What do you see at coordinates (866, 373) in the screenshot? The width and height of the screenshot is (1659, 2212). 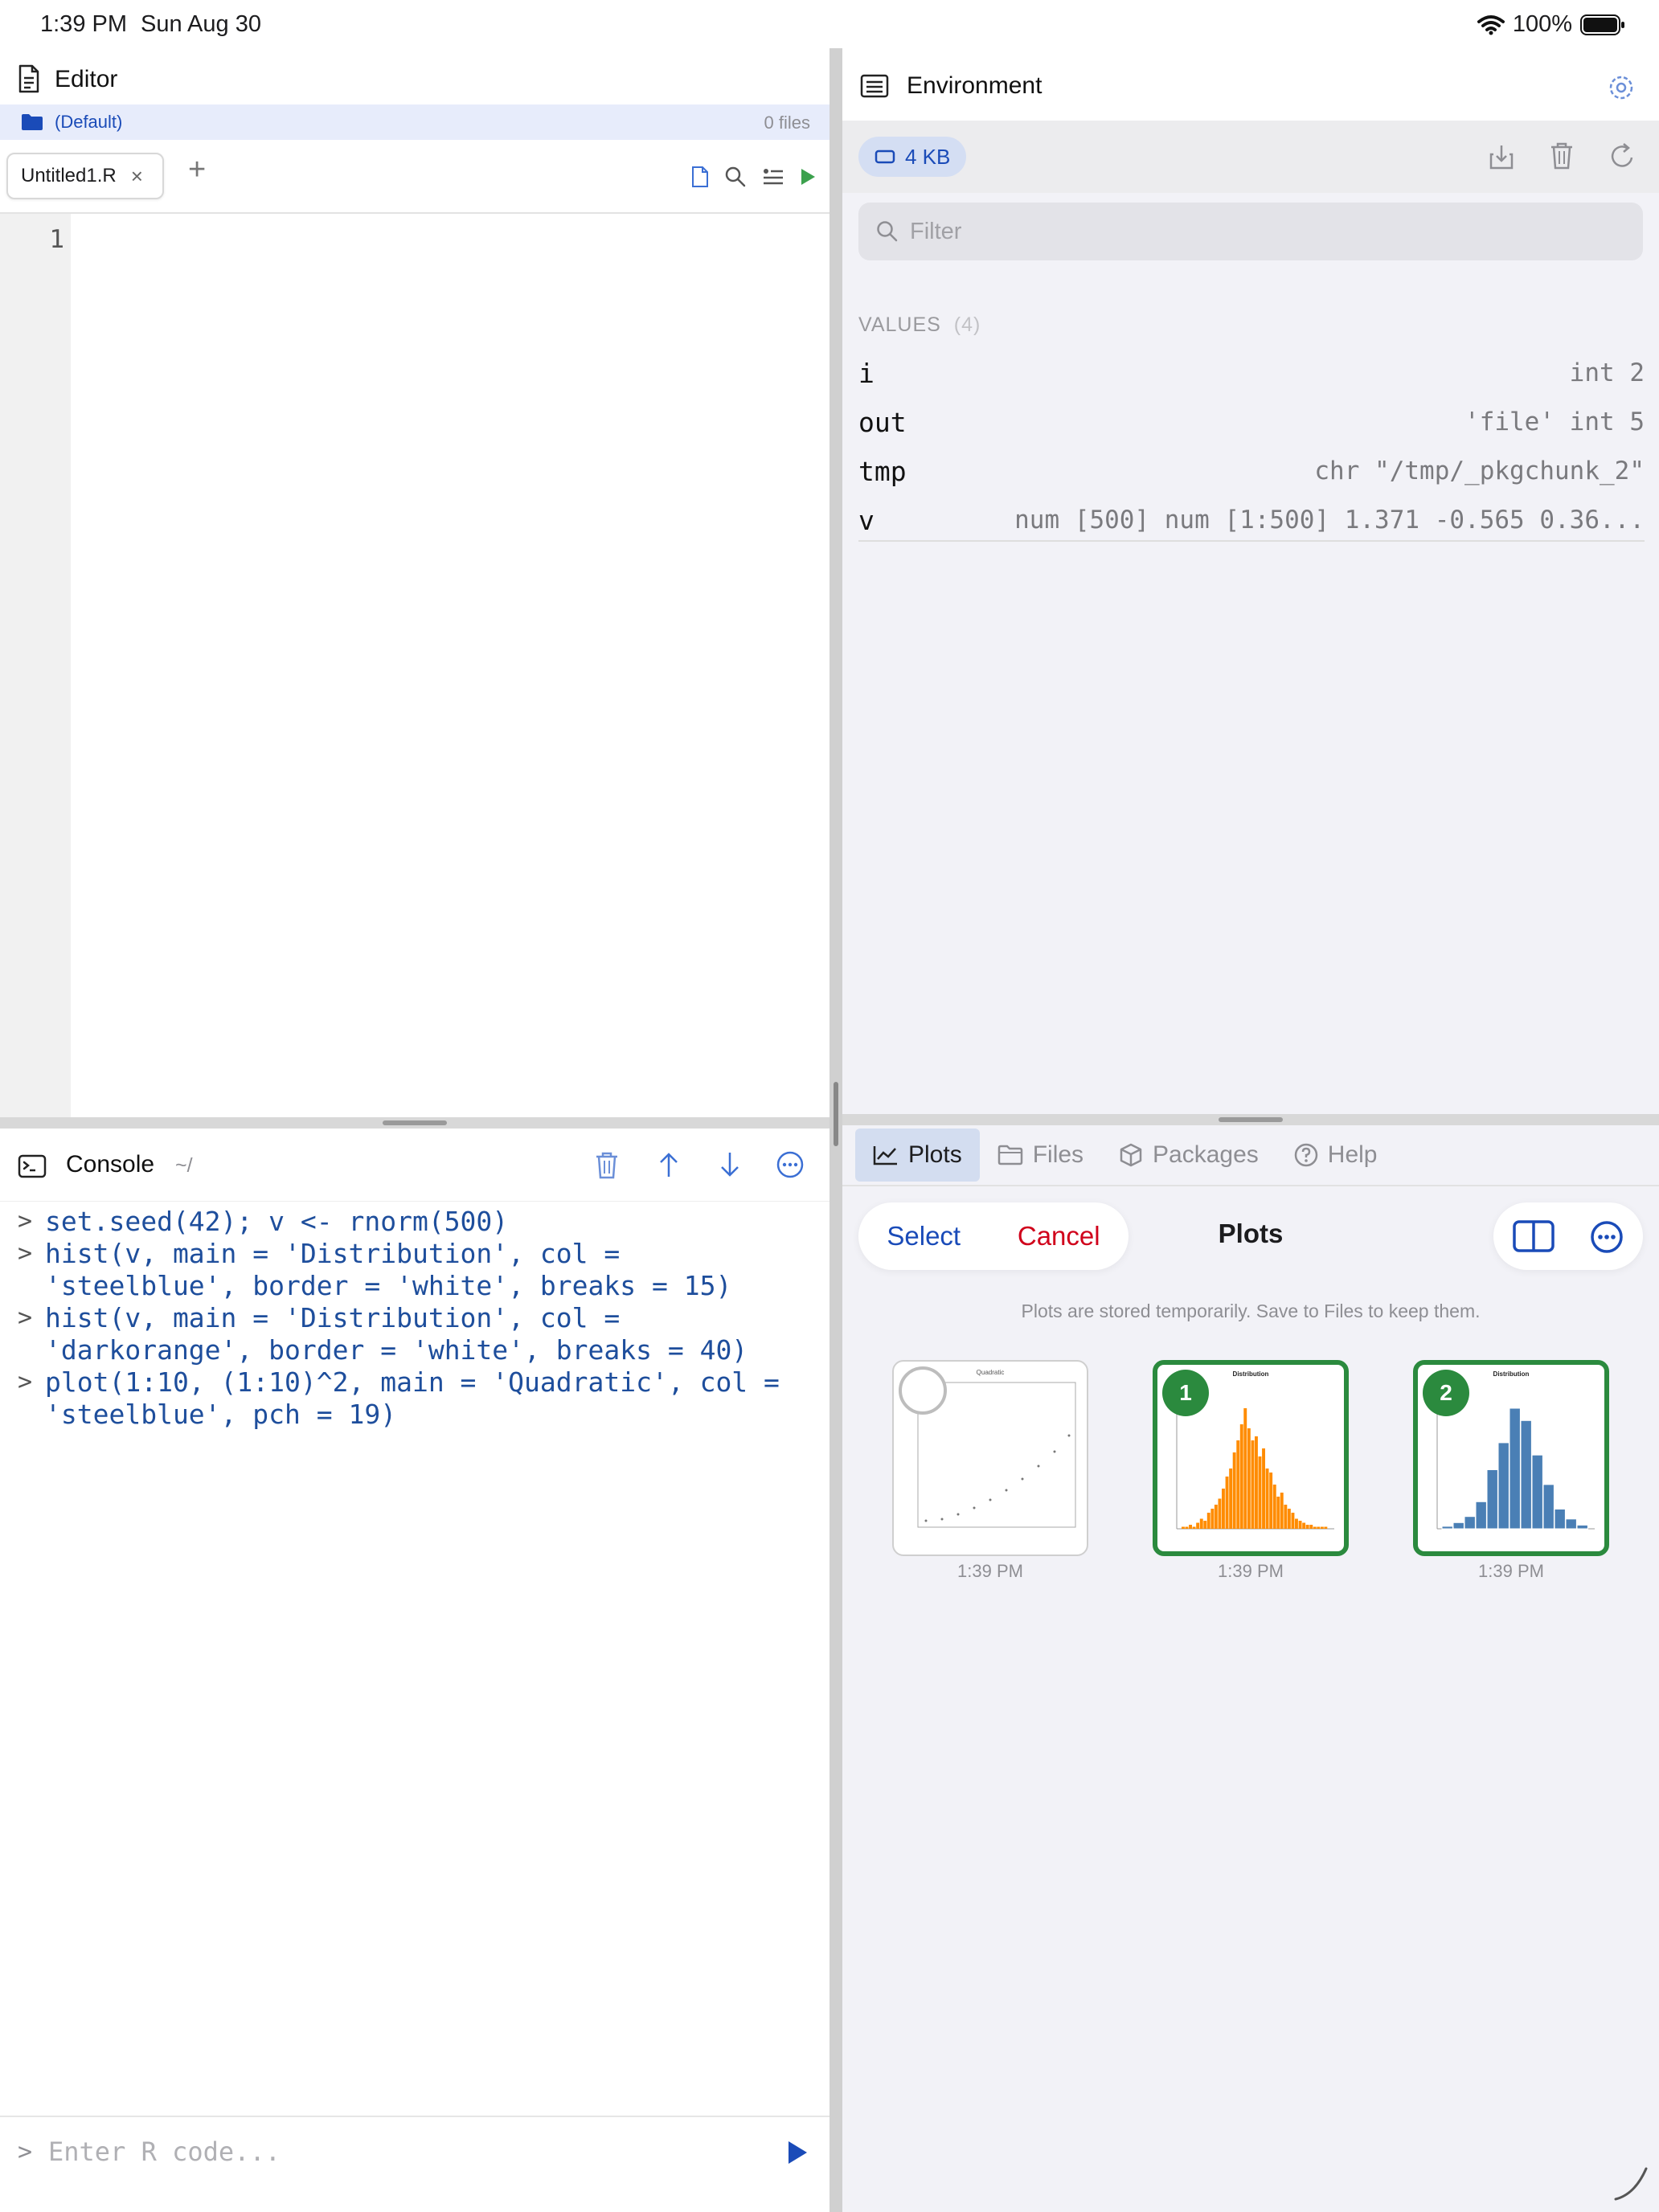 I see `var-name: i` at bounding box center [866, 373].